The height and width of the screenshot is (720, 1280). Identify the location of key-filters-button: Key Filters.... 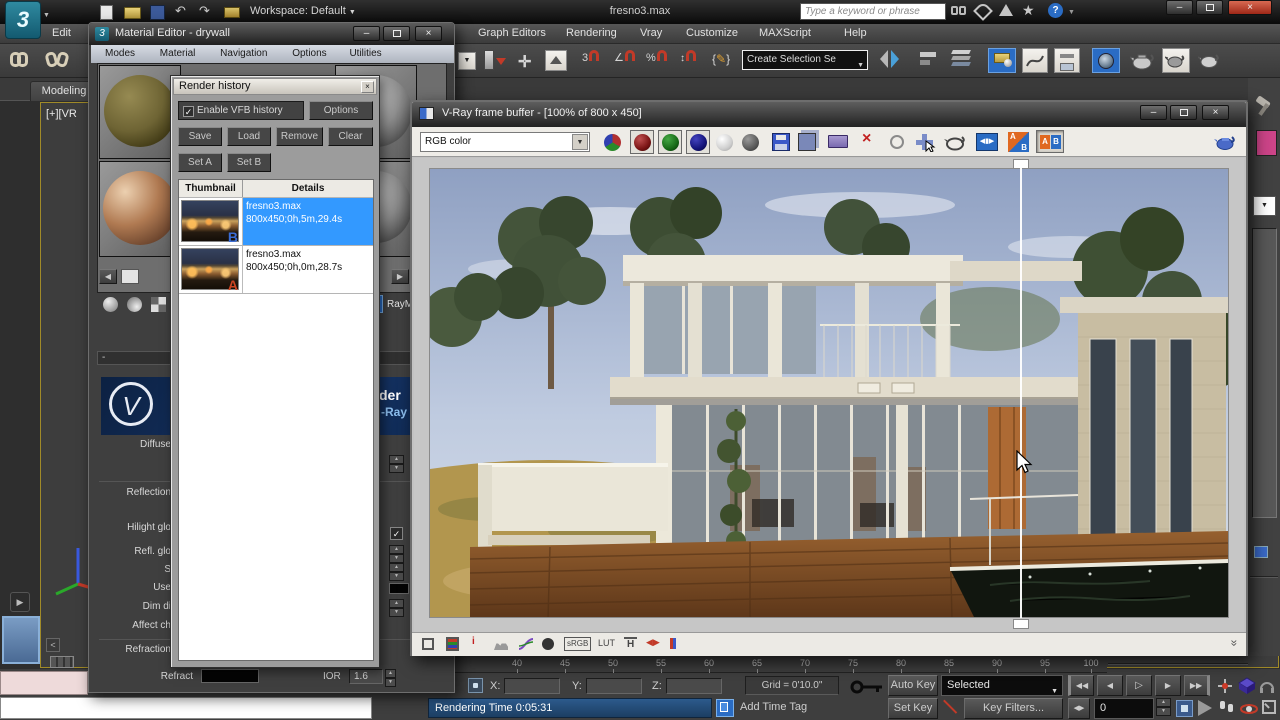
(1013, 708).